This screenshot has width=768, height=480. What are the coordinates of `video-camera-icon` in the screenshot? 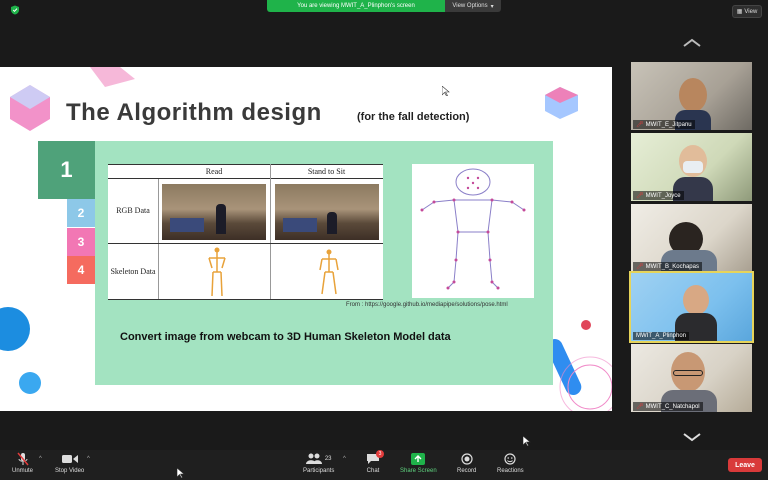 It's located at (69, 459).